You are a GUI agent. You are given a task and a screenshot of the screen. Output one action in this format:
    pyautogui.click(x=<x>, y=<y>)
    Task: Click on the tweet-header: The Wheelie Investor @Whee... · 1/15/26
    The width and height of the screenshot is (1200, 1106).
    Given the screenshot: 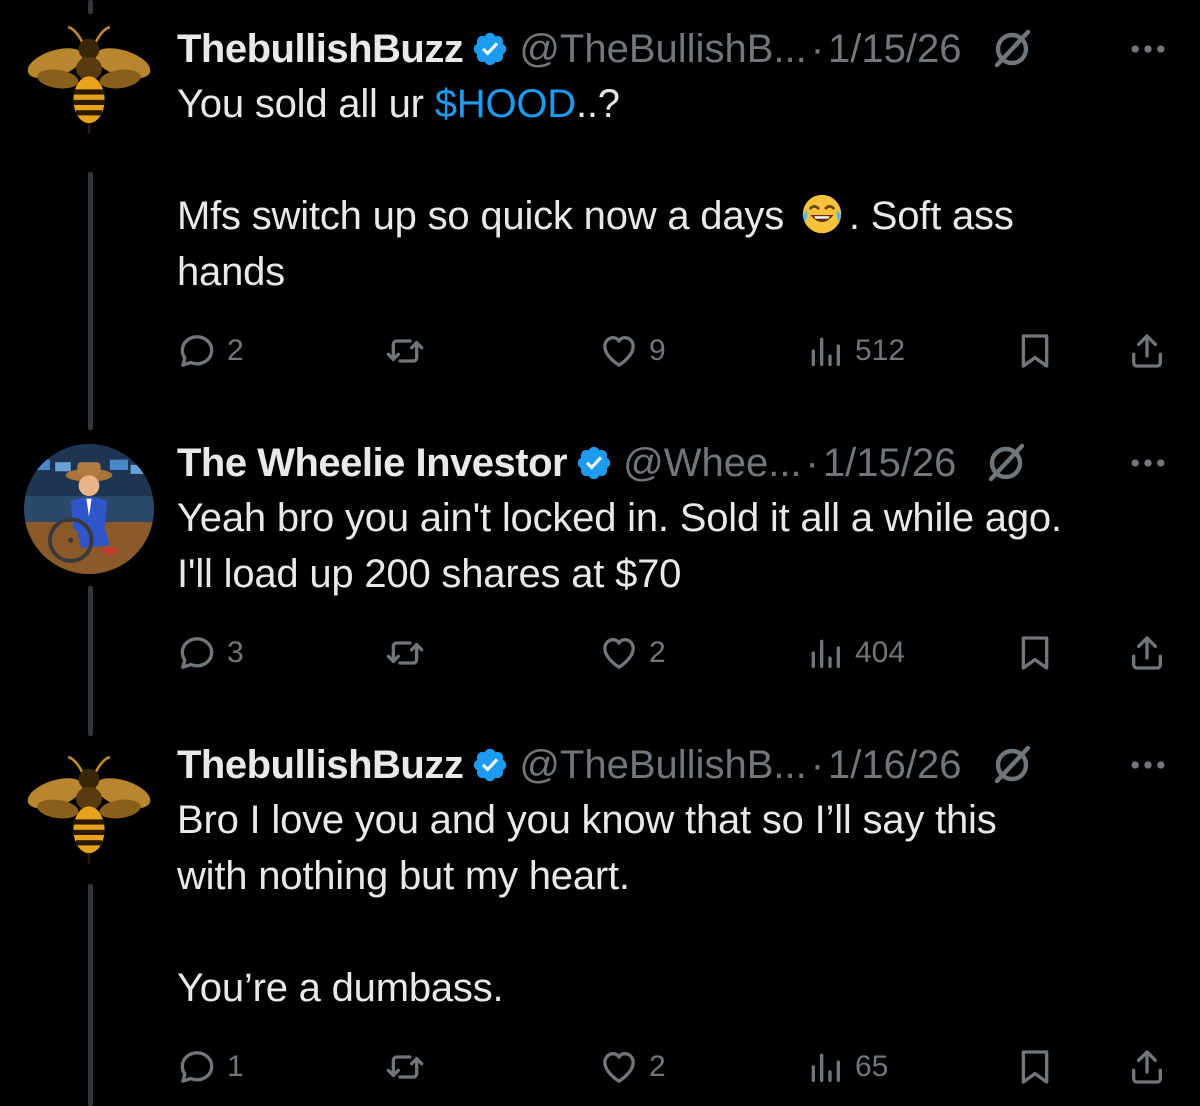 What is the action you would take?
    pyautogui.click(x=673, y=463)
    